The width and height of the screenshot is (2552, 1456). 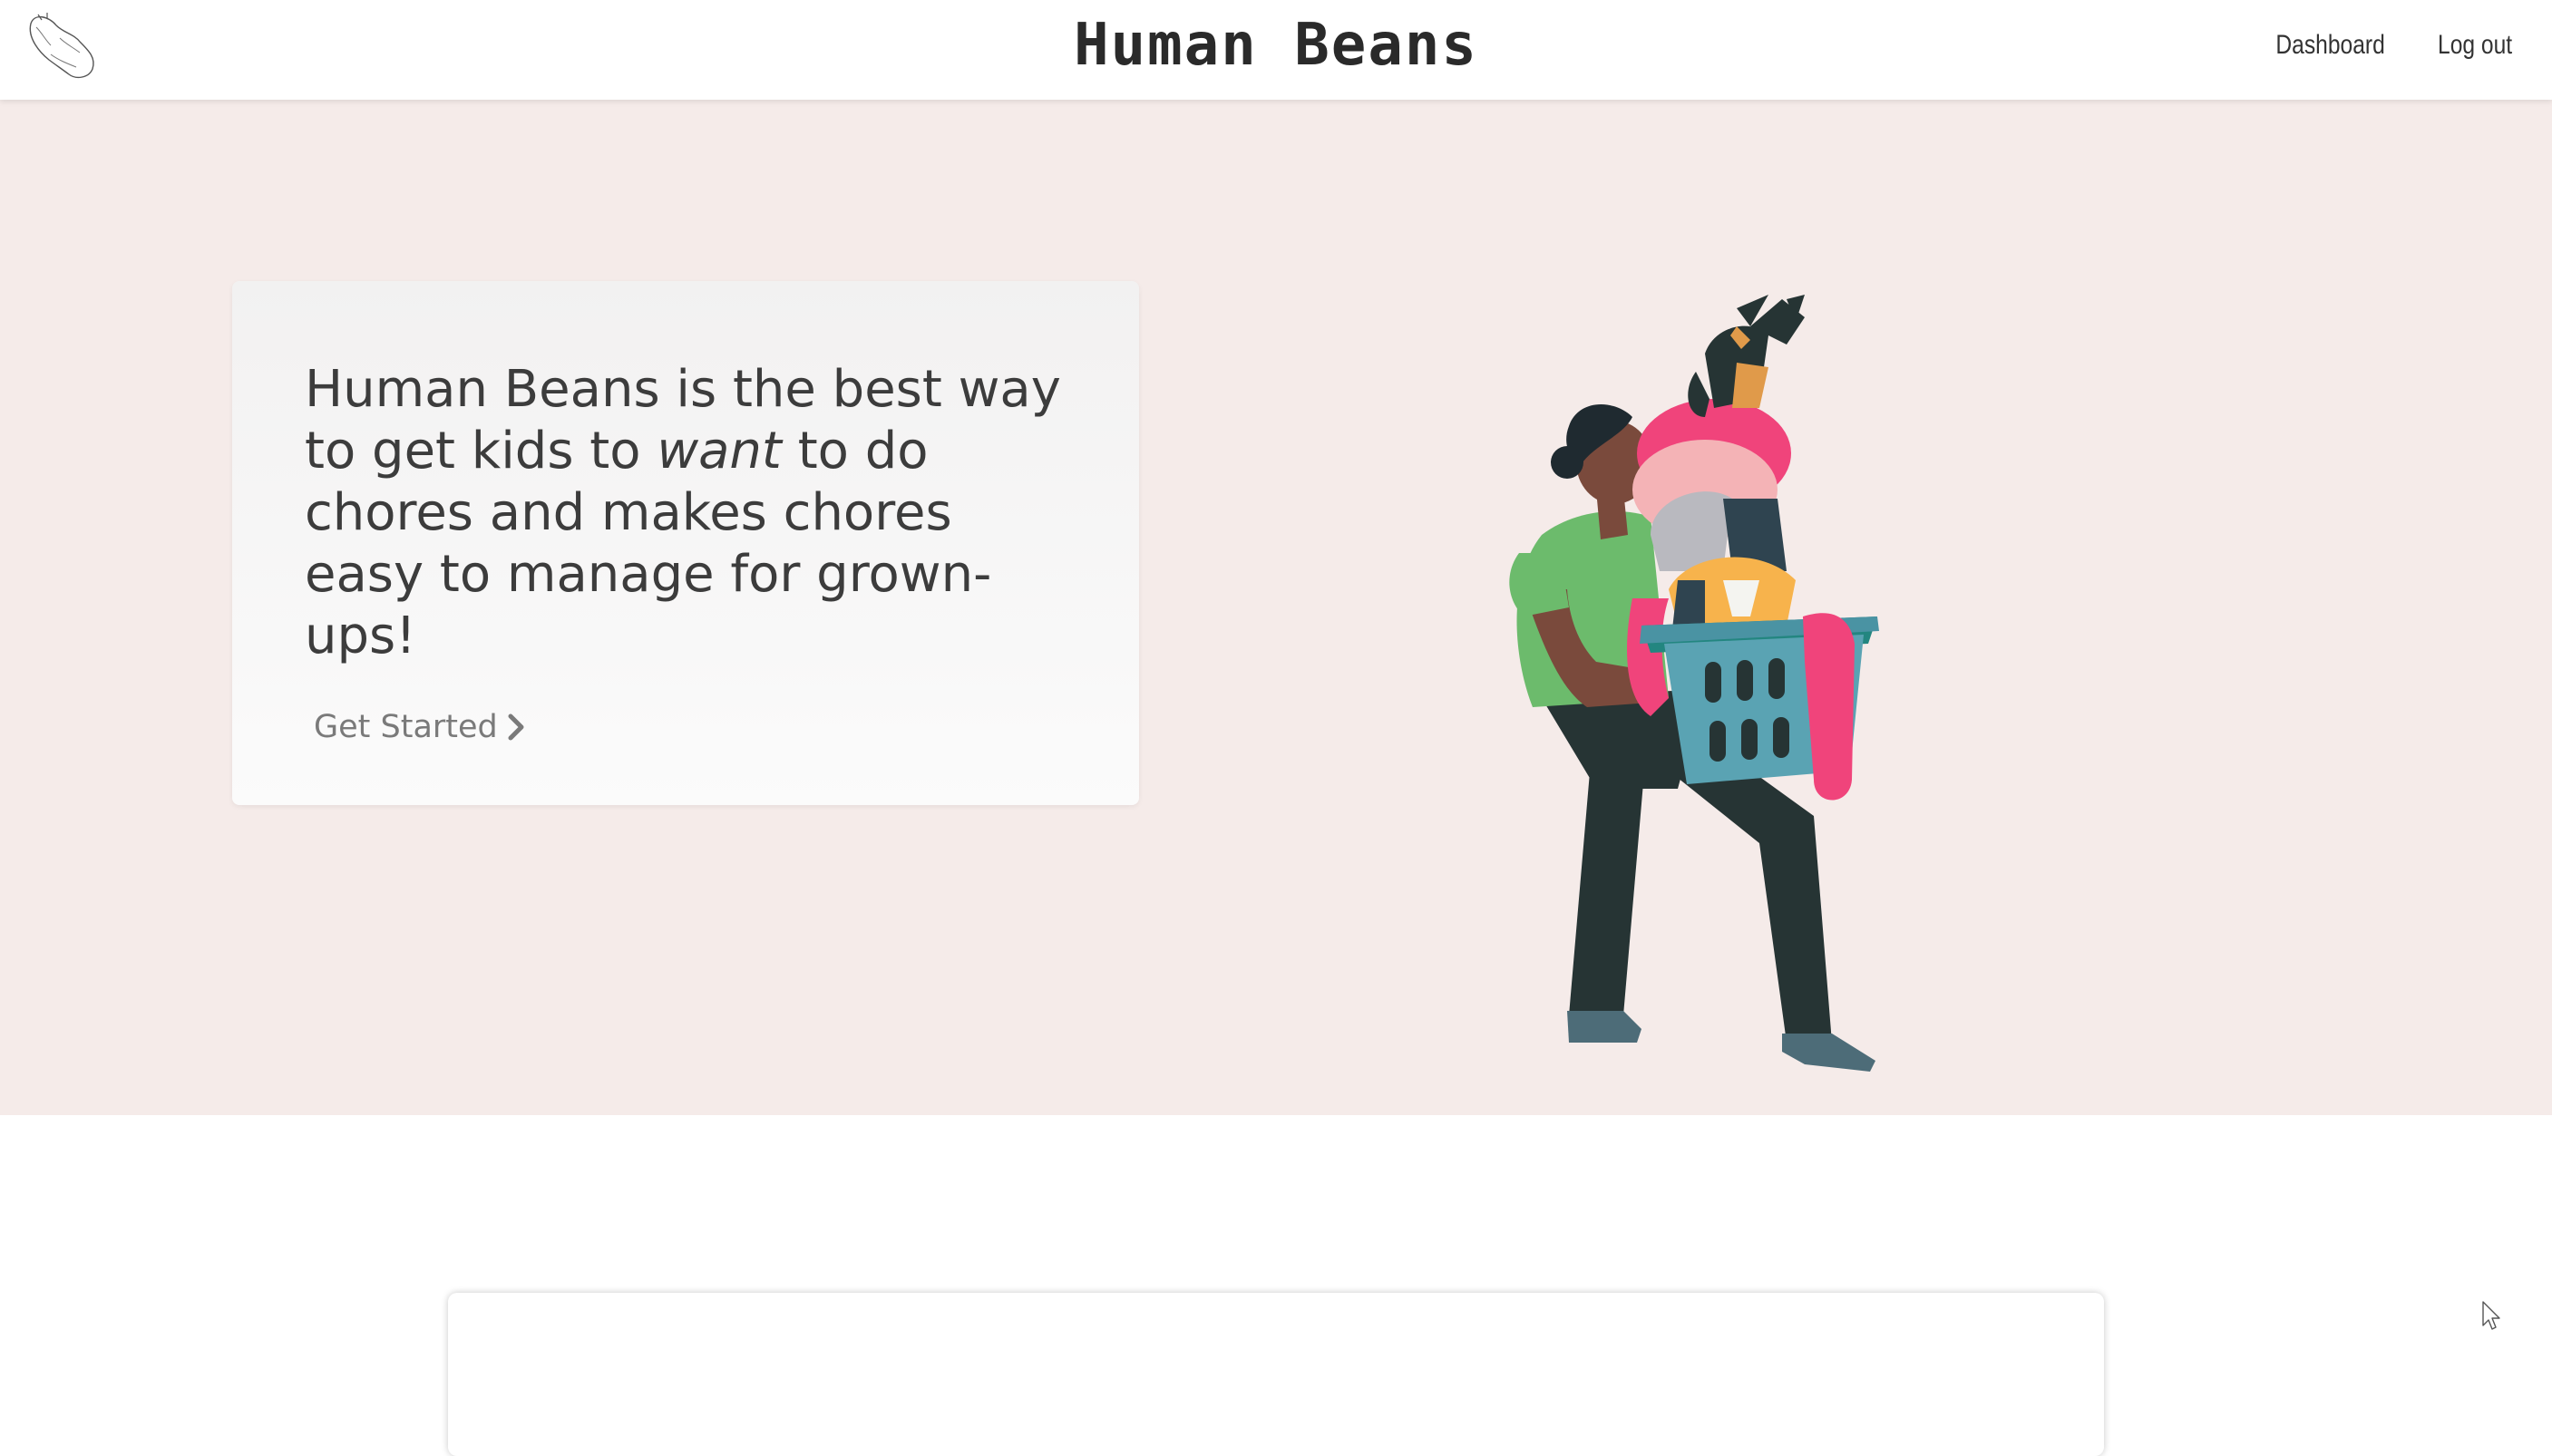 I want to click on chevron-right-icon, so click(x=516, y=727).